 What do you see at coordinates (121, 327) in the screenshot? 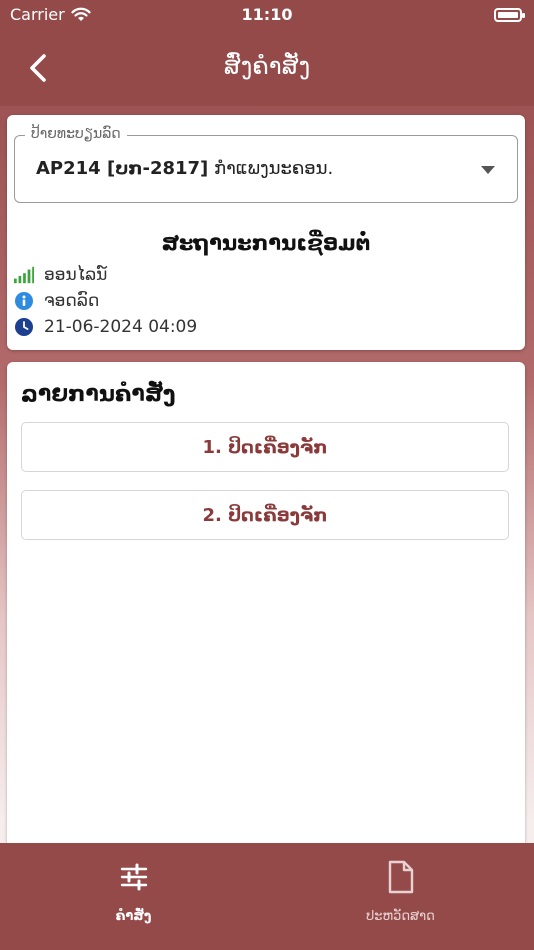
I see `timestamp-text: 21-06-2024 04:09` at bounding box center [121, 327].